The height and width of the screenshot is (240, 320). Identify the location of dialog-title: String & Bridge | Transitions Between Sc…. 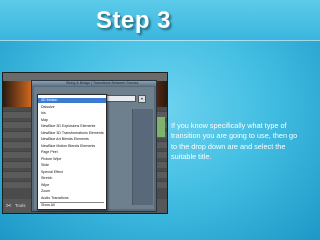
(102, 83).